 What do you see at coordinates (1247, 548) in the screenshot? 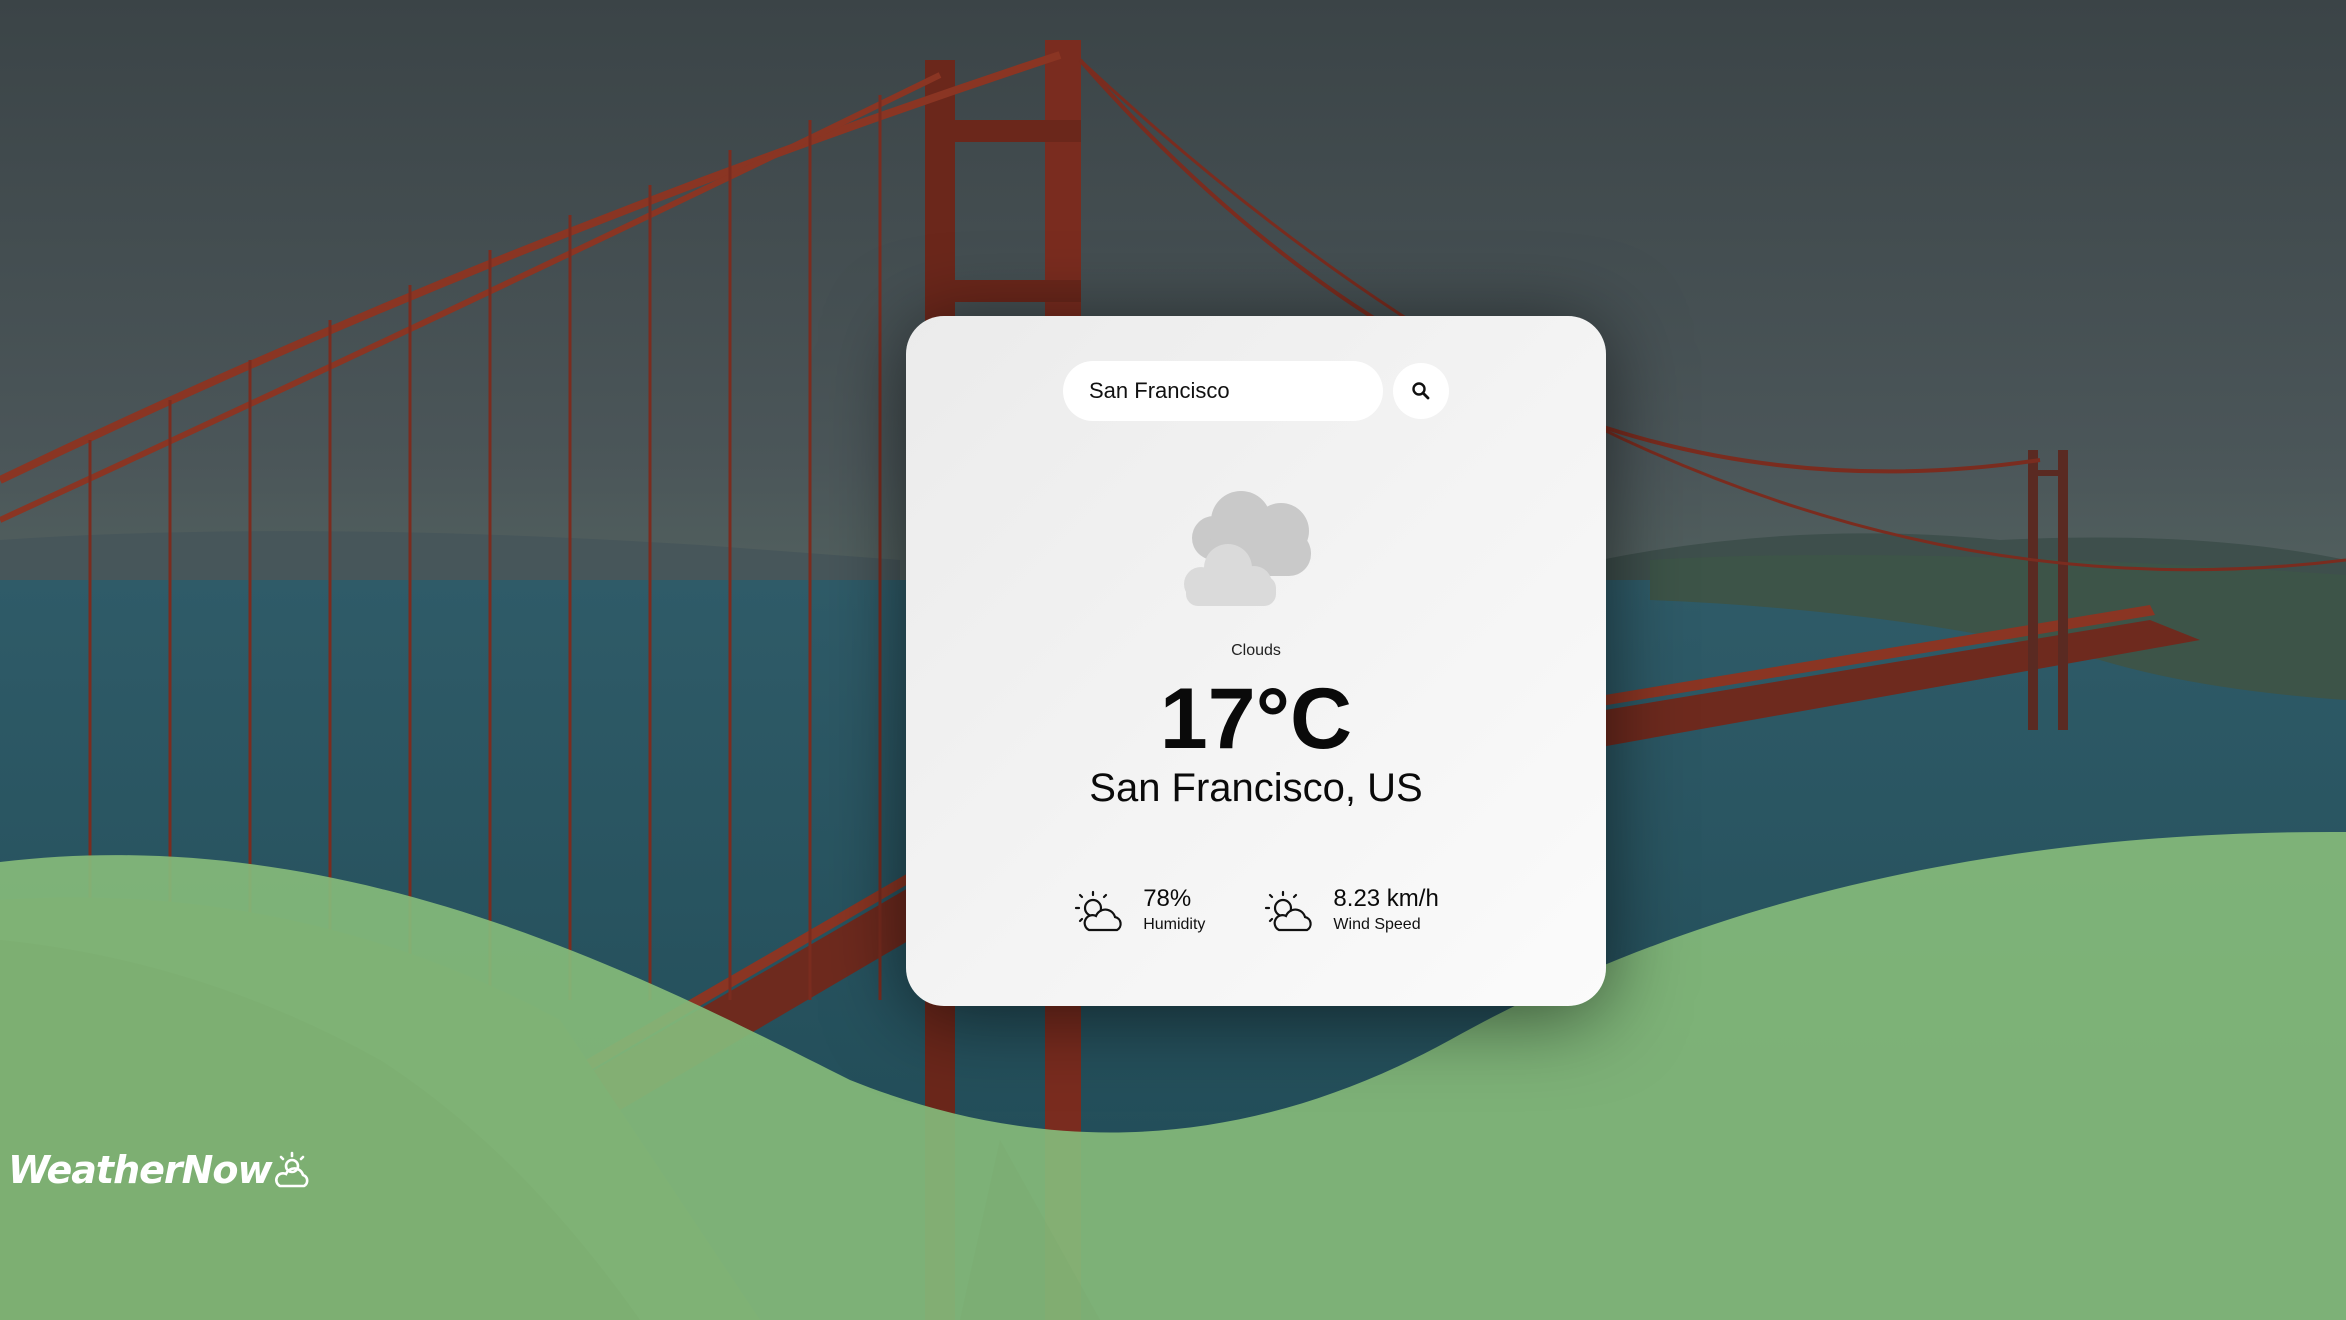
I see `cloud-icon` at bounding box center [1247, 548].